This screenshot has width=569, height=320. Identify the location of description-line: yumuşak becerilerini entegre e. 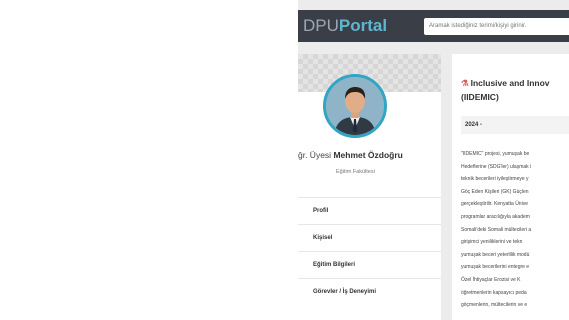
(495, 267).